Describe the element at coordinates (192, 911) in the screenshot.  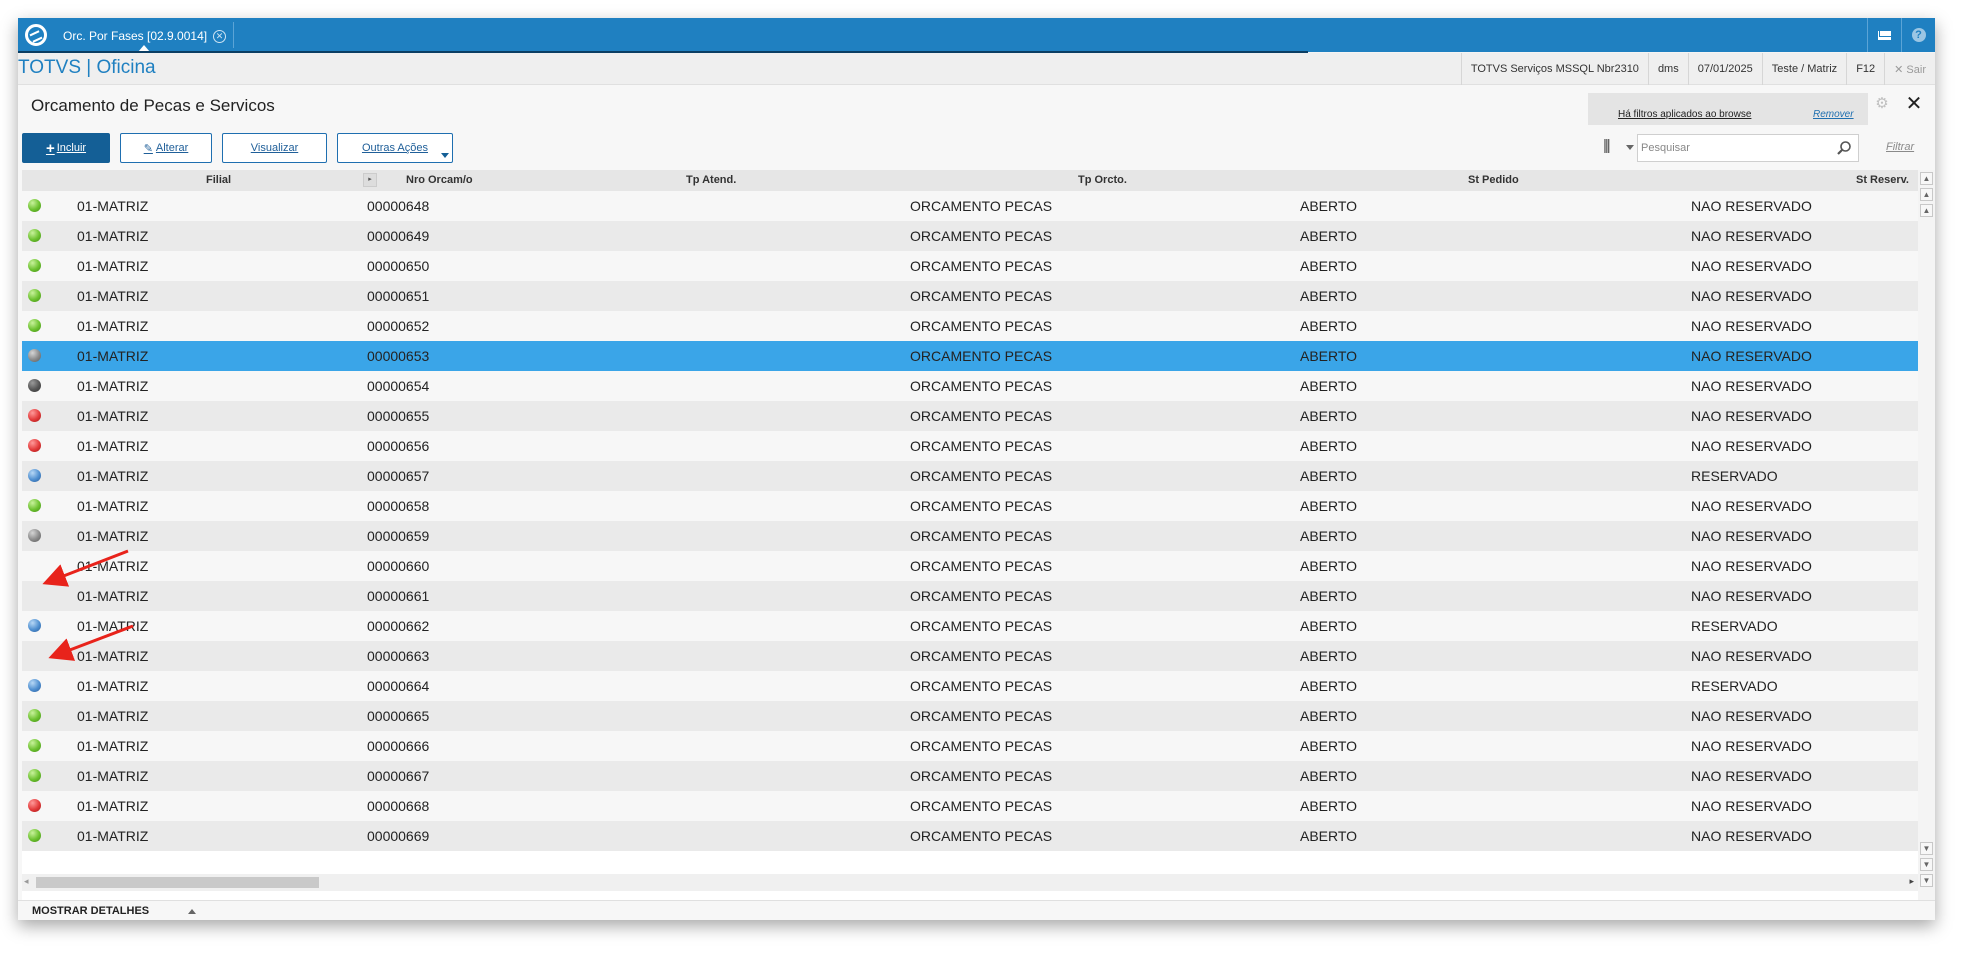
I see `expand-caret-icon` at that location.